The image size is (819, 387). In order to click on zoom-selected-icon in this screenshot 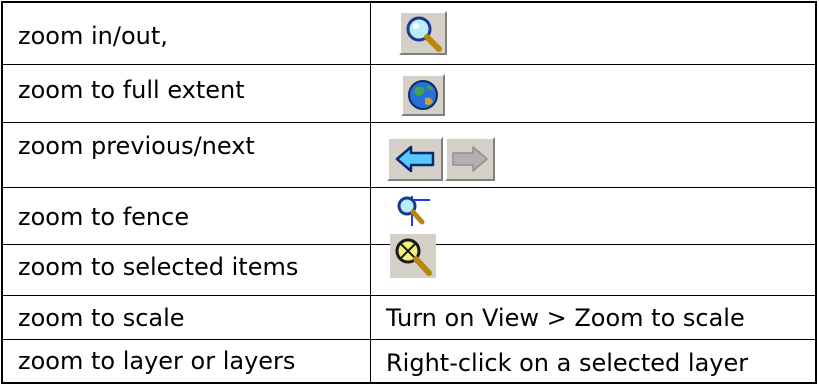, I will do `click(413, 256)`.